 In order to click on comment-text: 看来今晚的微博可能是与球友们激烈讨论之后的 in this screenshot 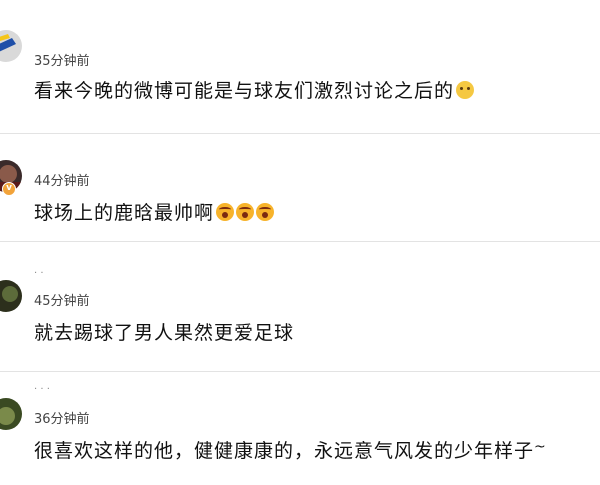, I will do `click(254, 89)`.